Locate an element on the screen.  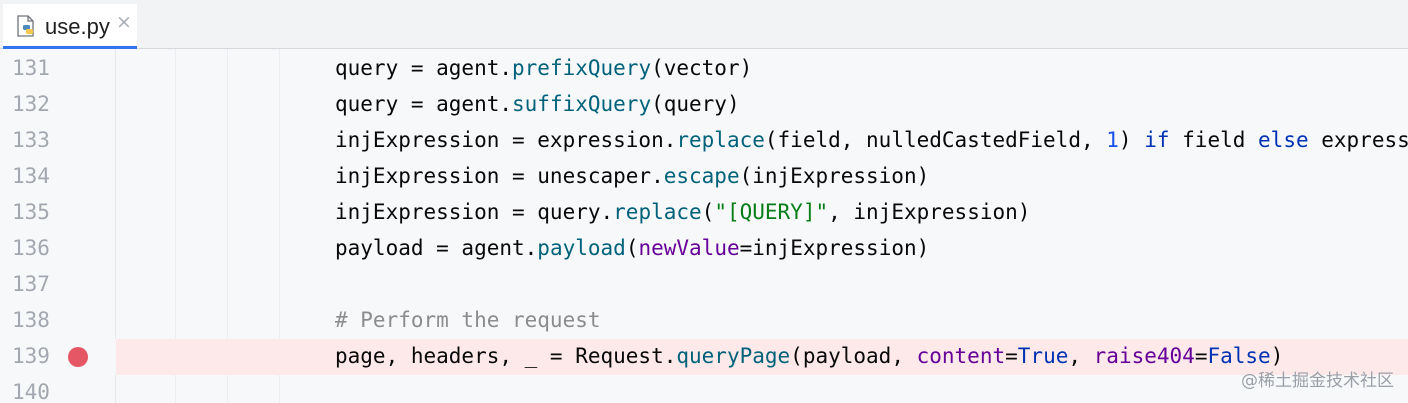
code-token: escape is located at coordinates (701, 176).